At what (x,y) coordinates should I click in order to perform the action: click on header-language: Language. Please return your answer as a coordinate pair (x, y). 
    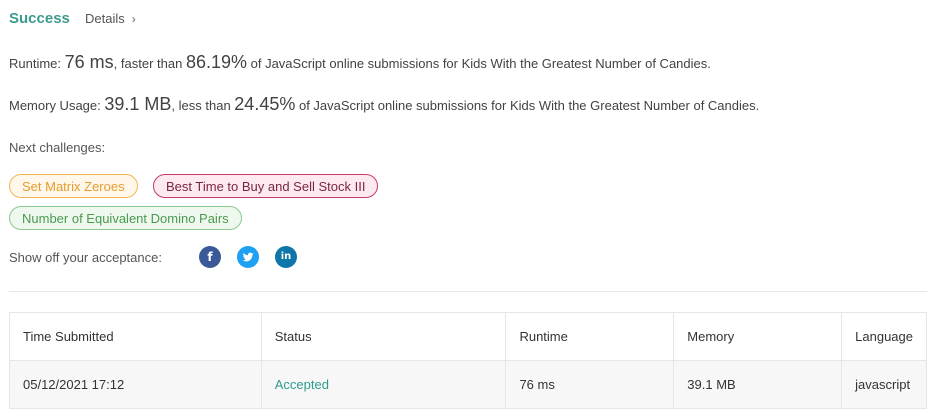
    Looking at the image, I should click on (884, 336).